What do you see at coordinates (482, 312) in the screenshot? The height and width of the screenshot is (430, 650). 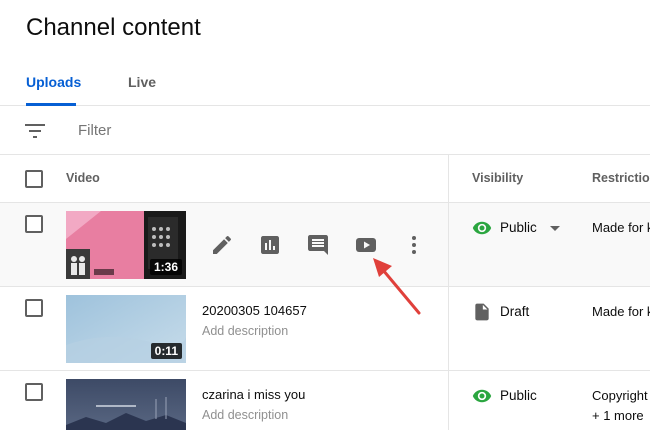 I see `draft-document-icon` at bounding box center [482, 312].